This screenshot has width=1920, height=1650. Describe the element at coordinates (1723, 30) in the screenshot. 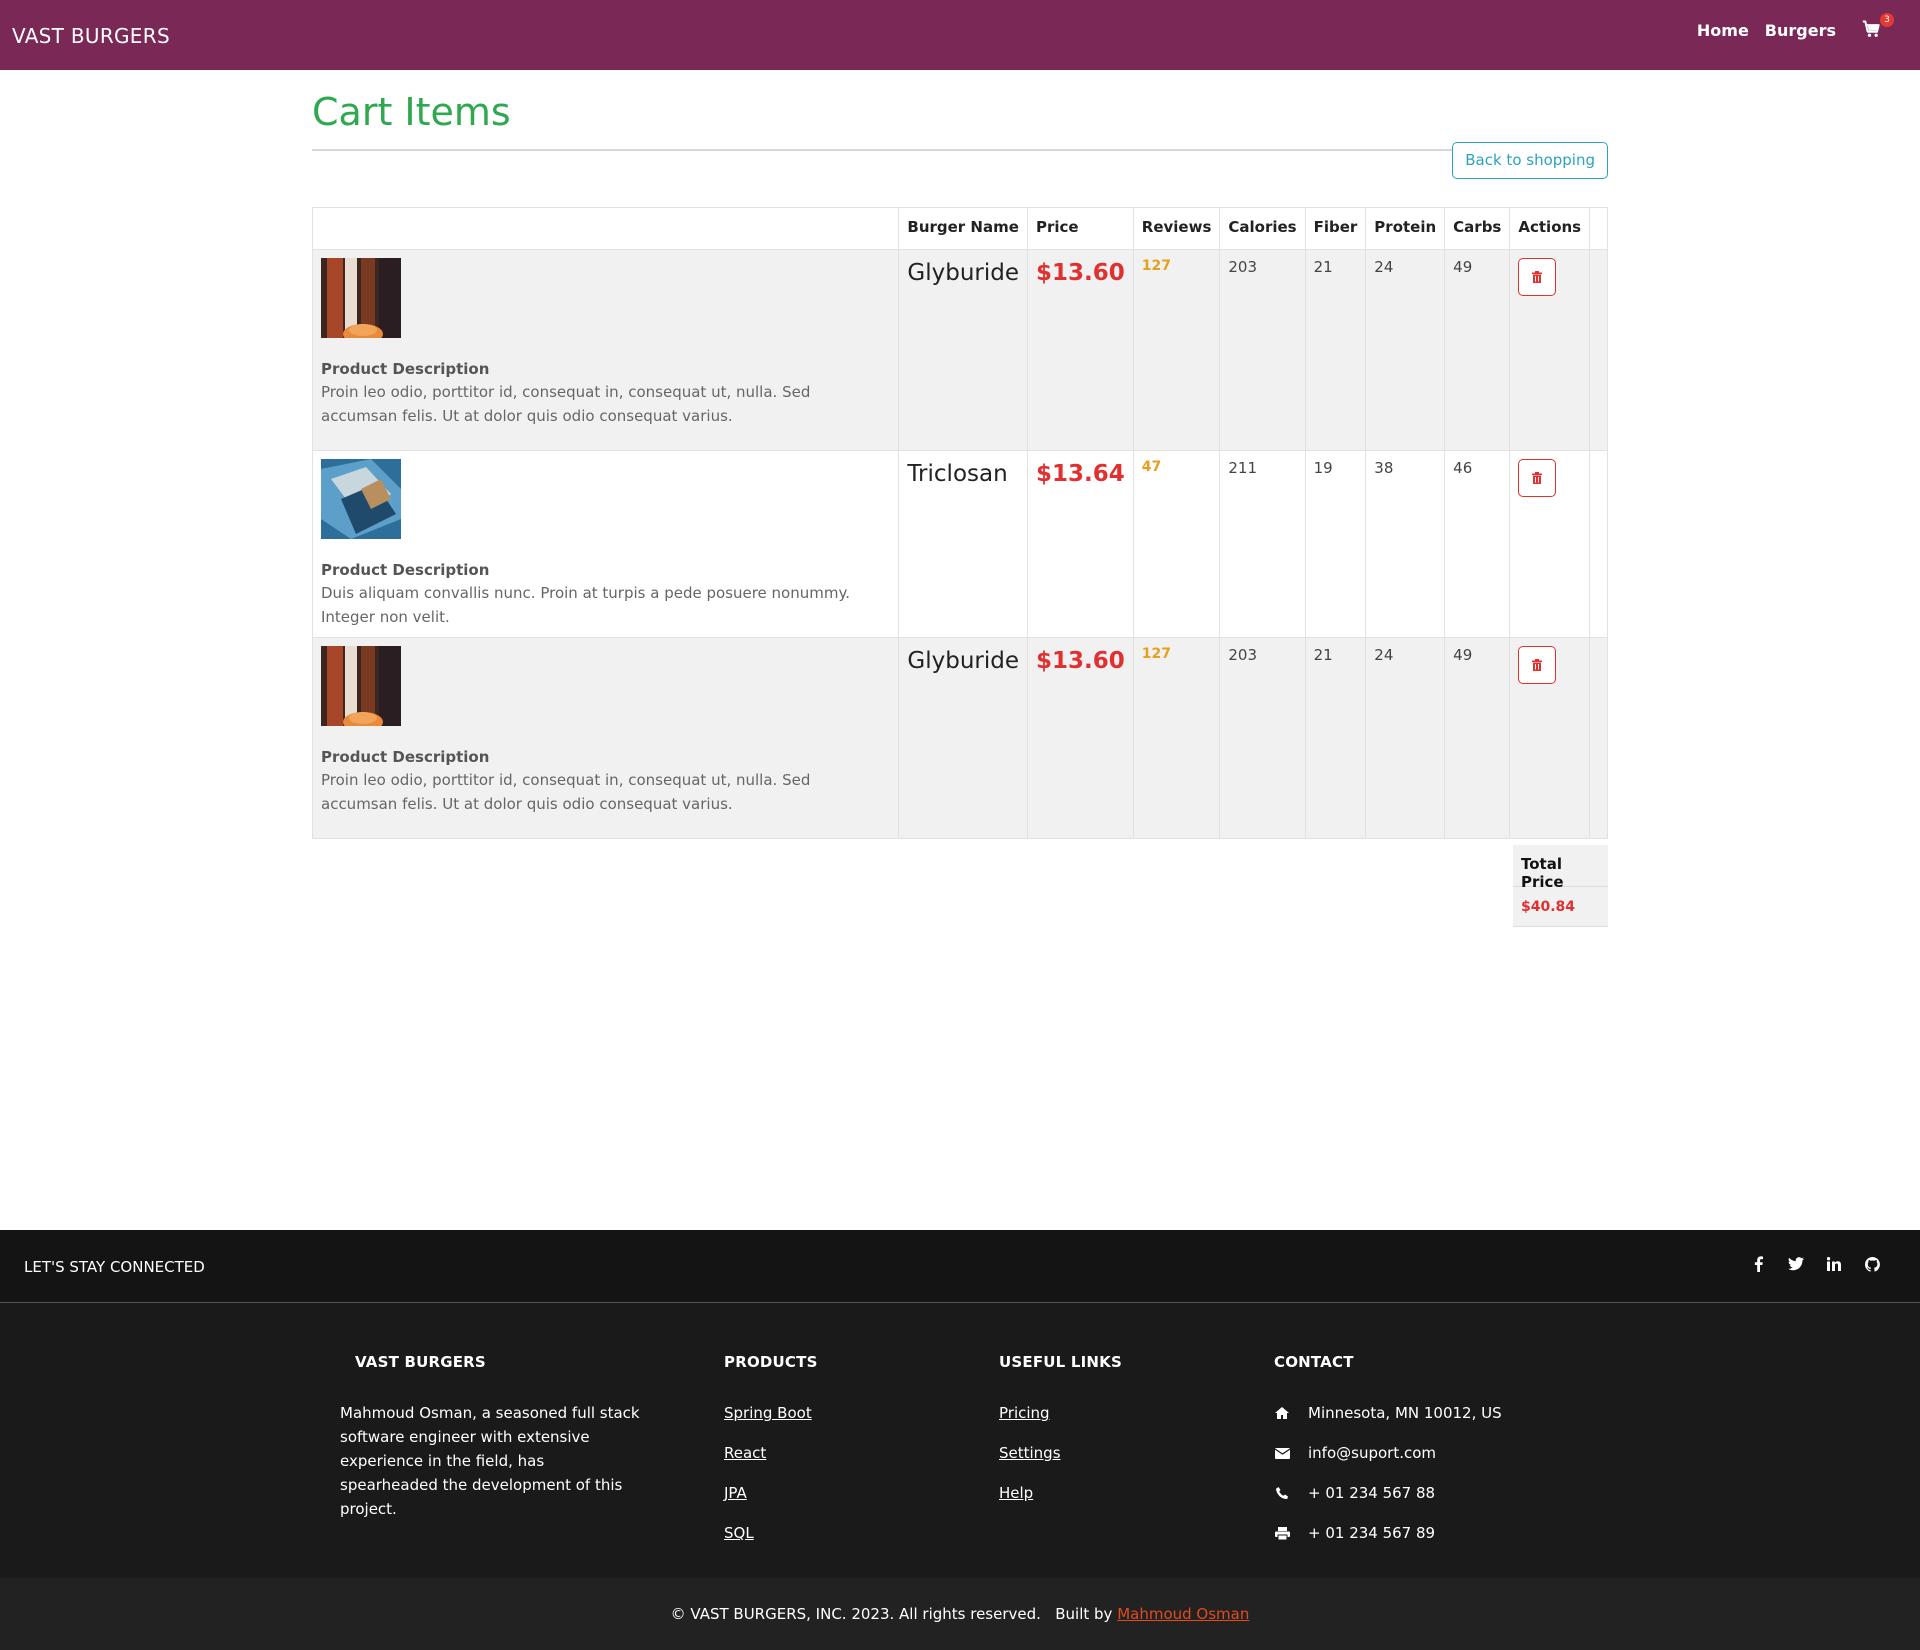

I see `nav-home-link: Home` at that location.